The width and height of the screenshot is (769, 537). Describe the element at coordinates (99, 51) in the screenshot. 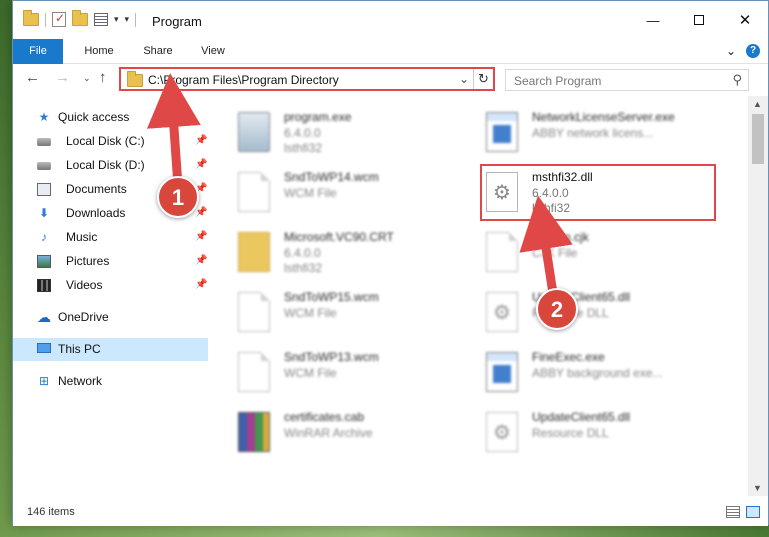

I see `tab-home: Home` at that location.